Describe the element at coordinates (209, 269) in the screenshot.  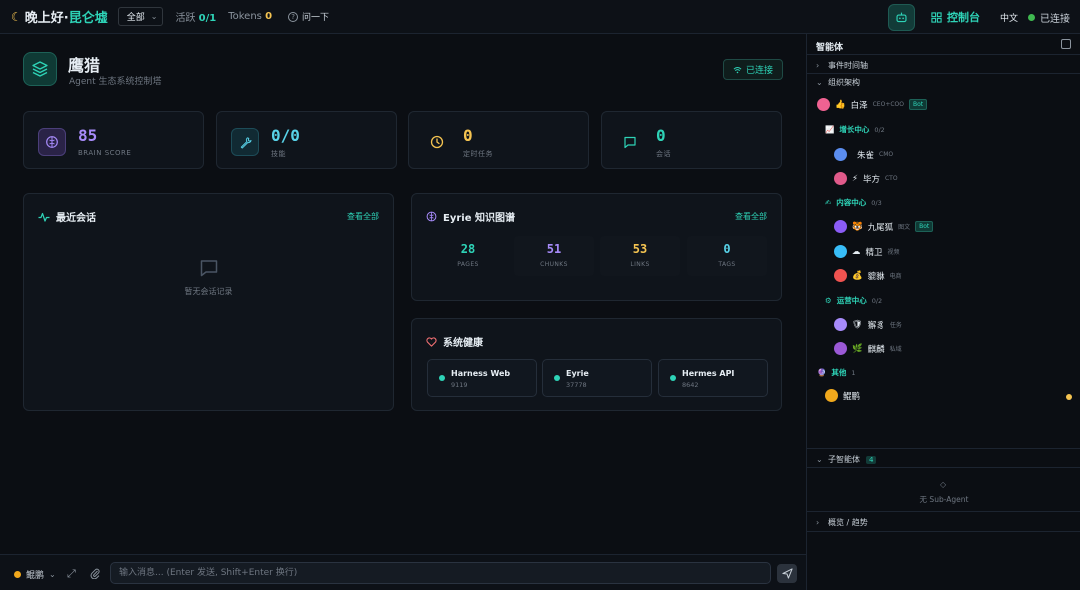
I see `empty-chat-icon` at that location.